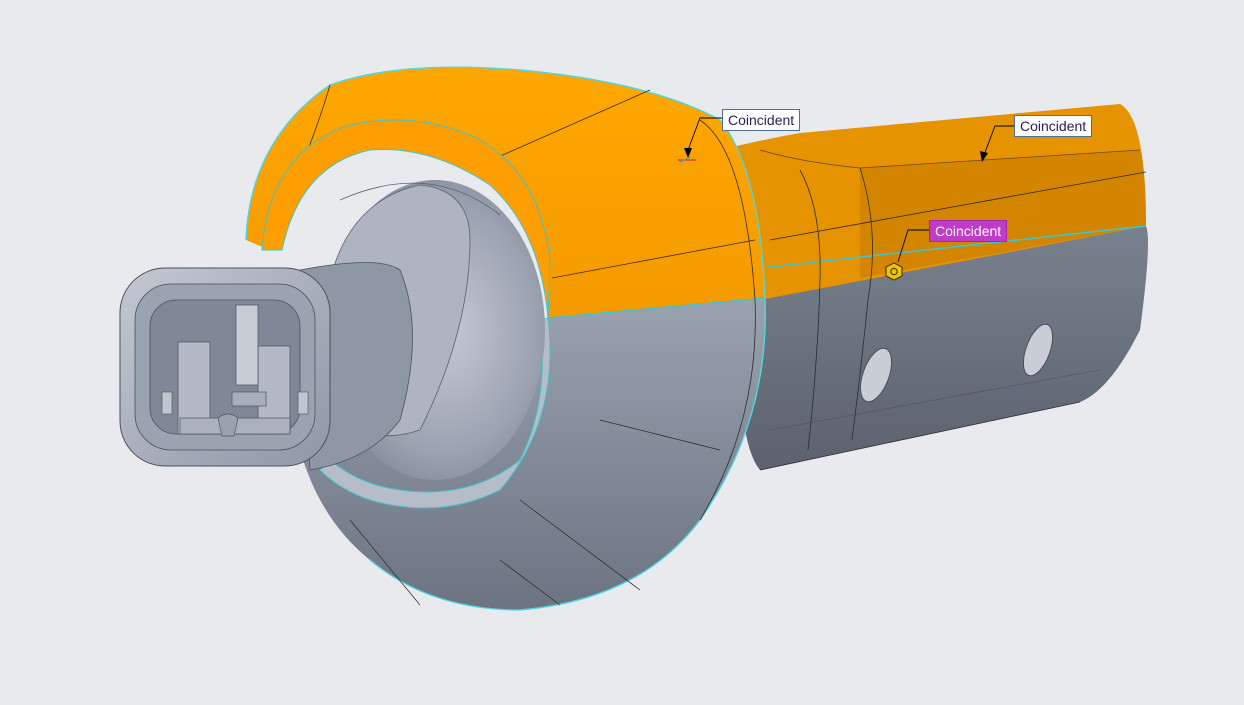  What do you see at coordinates (968, 231) in the screenshot?
I see `constraint-label-coincident-3: Coincident` at bounding box center [968, 231].